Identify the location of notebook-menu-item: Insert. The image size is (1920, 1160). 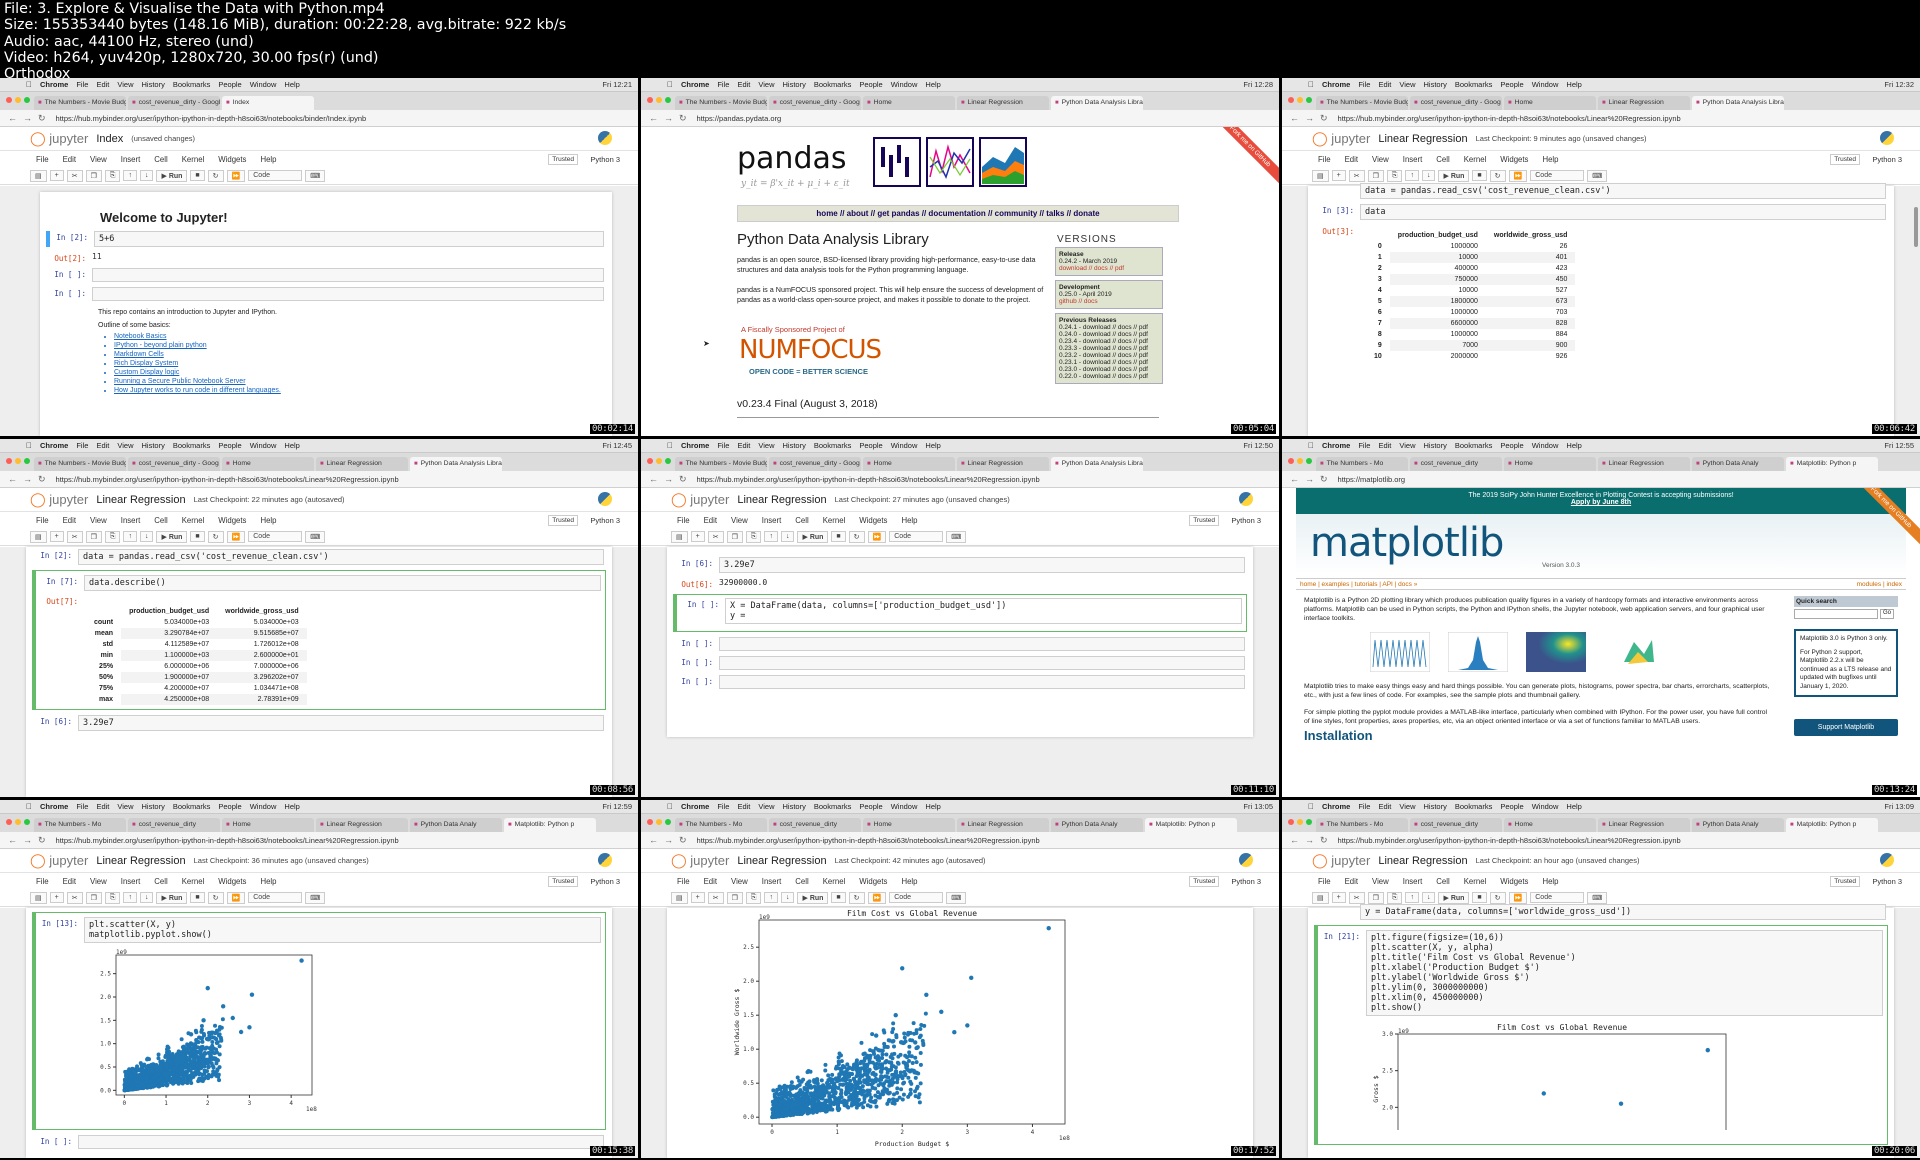
(131, 159).